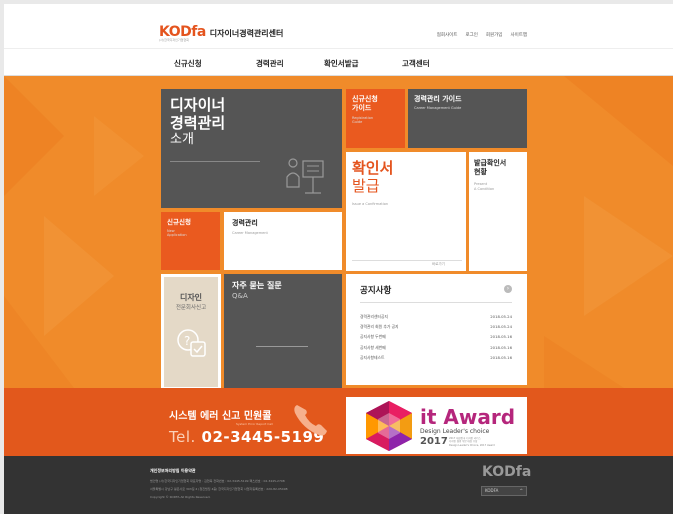  Describe the element at coordinates (481, 184) in the screenshot. I see `status-en1: Present` at that location.